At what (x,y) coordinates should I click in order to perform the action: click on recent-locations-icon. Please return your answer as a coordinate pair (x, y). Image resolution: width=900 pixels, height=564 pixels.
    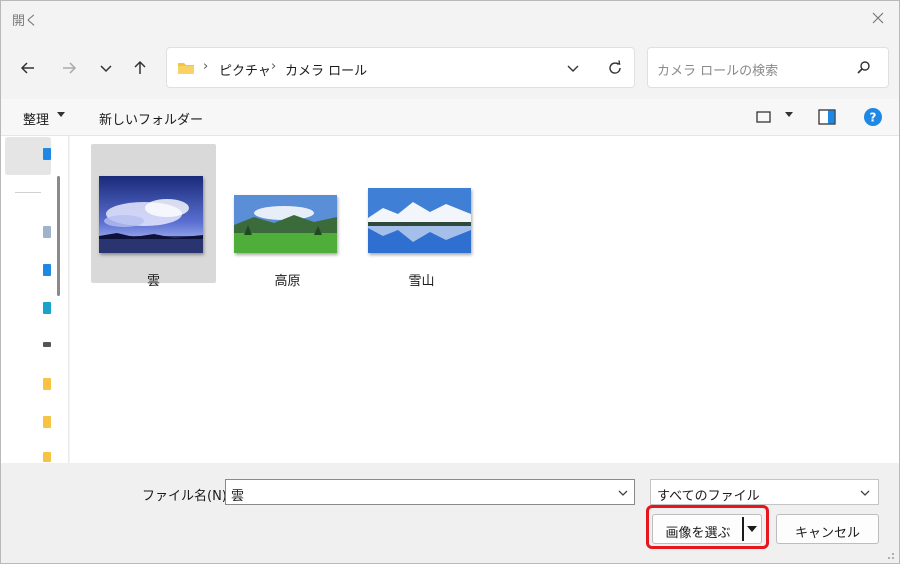
    Looking at the image, I should click on (106, 68).